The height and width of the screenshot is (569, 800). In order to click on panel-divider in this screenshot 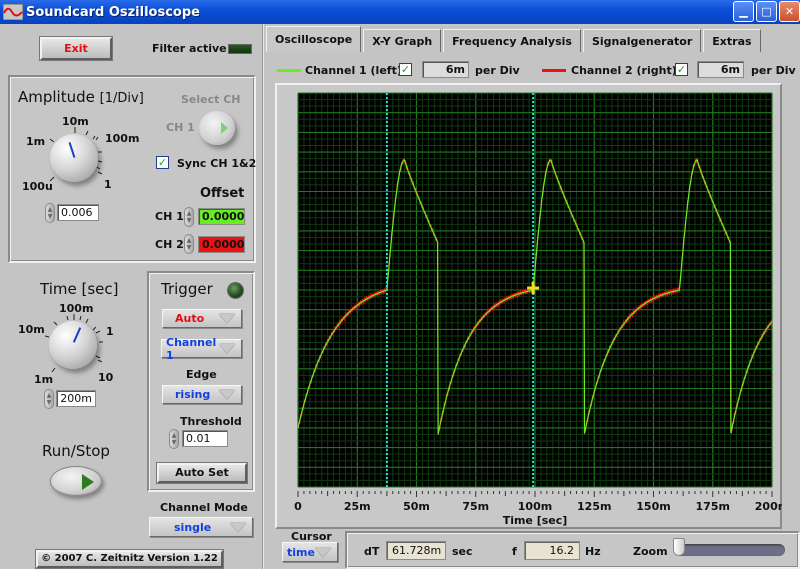, I will do `click(263, 296)`.